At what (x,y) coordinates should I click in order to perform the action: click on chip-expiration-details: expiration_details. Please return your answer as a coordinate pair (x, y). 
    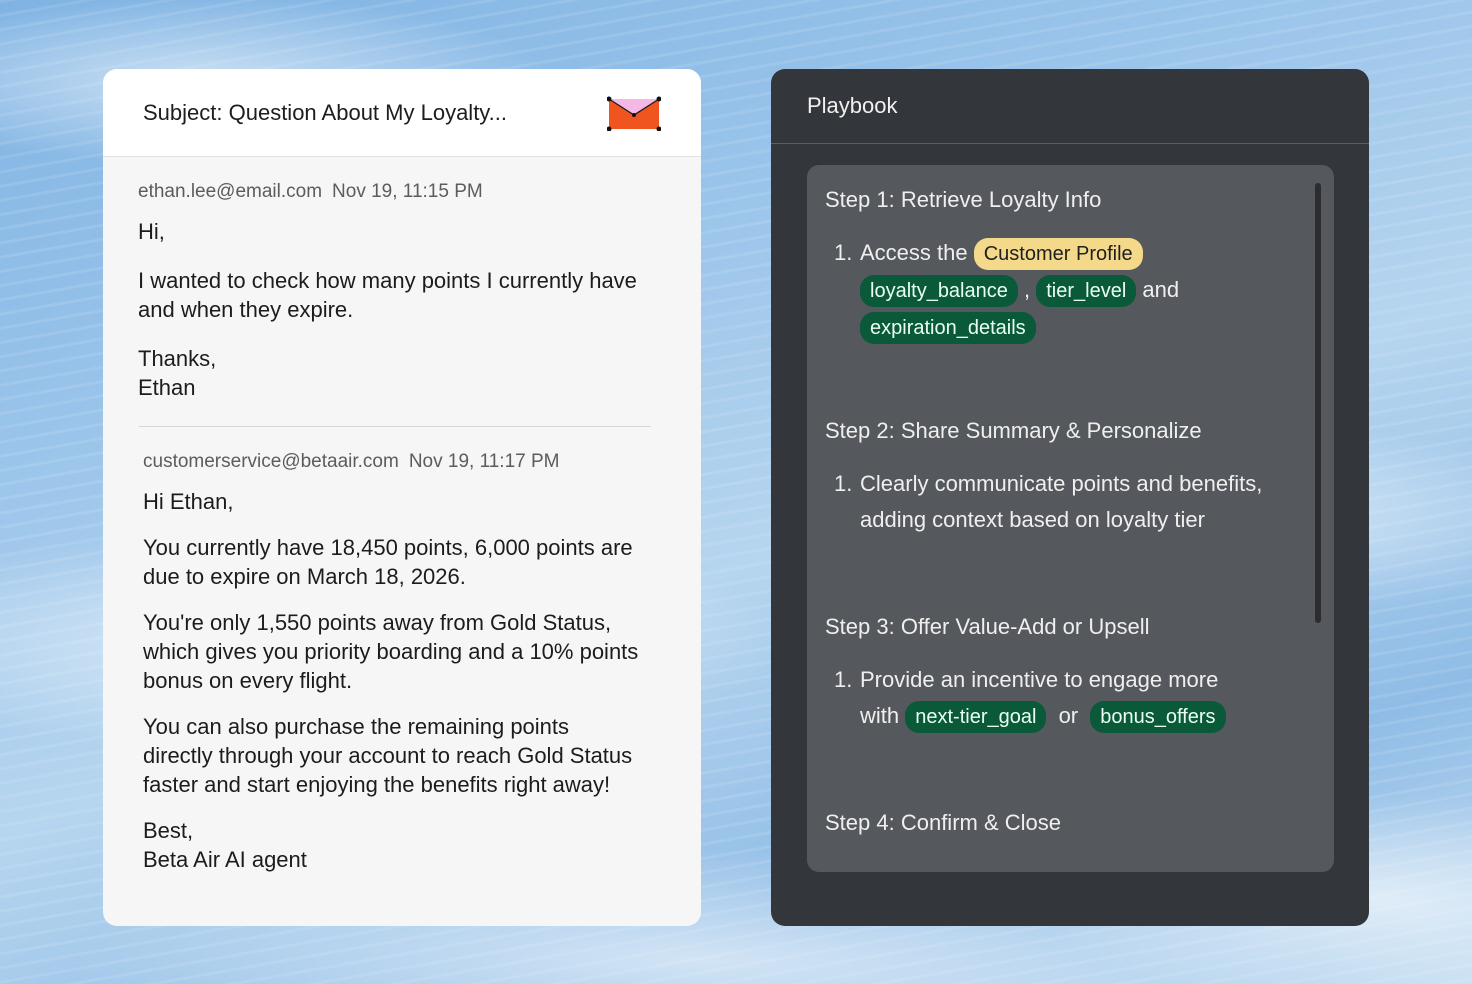
    Looking at the image, I should click on (948, 328).